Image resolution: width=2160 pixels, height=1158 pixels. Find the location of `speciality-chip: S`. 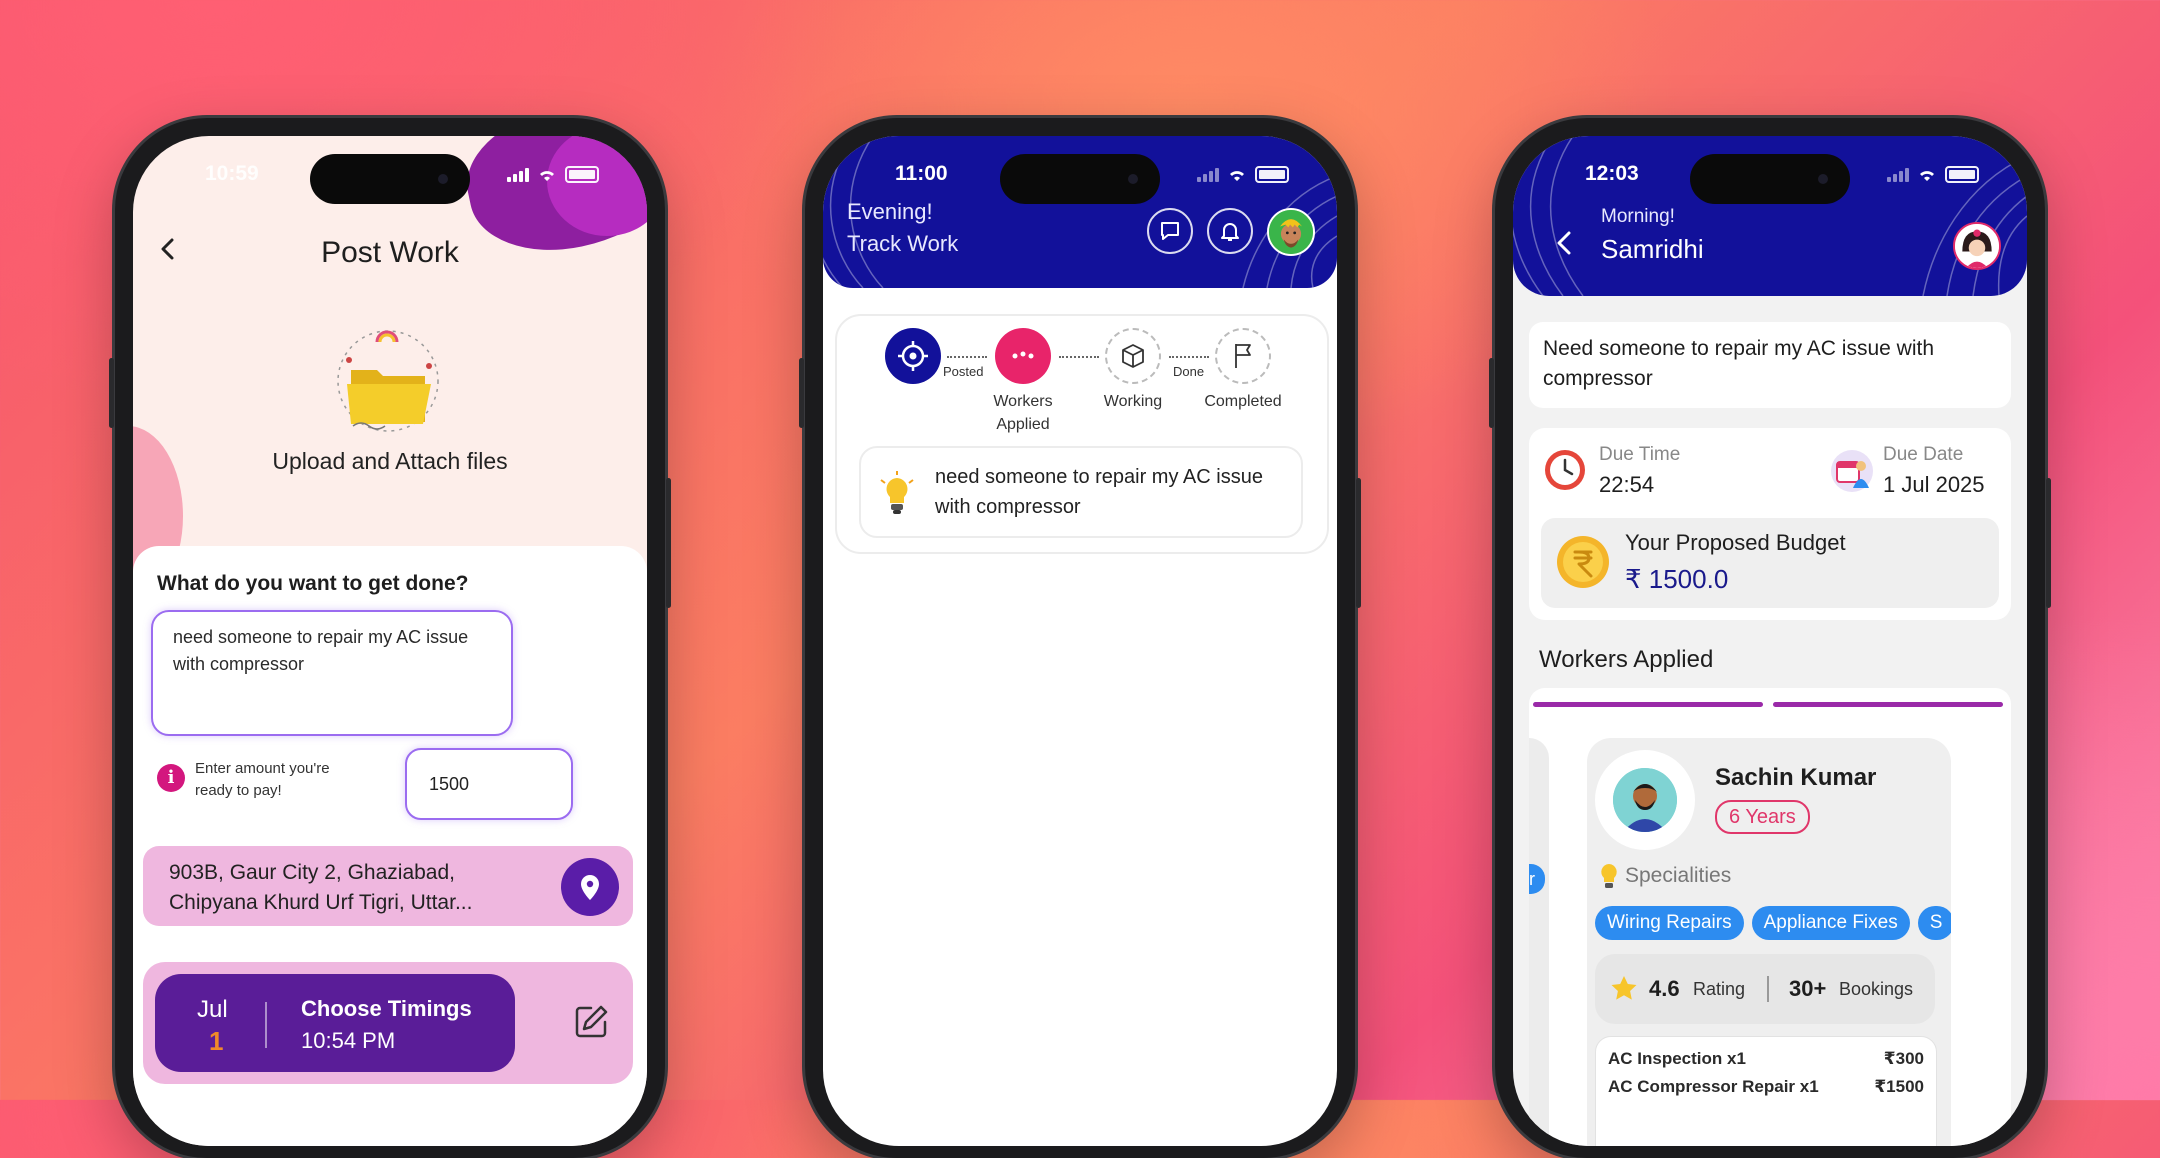

speciality-chip: S is located at coordinates (1934, 923).